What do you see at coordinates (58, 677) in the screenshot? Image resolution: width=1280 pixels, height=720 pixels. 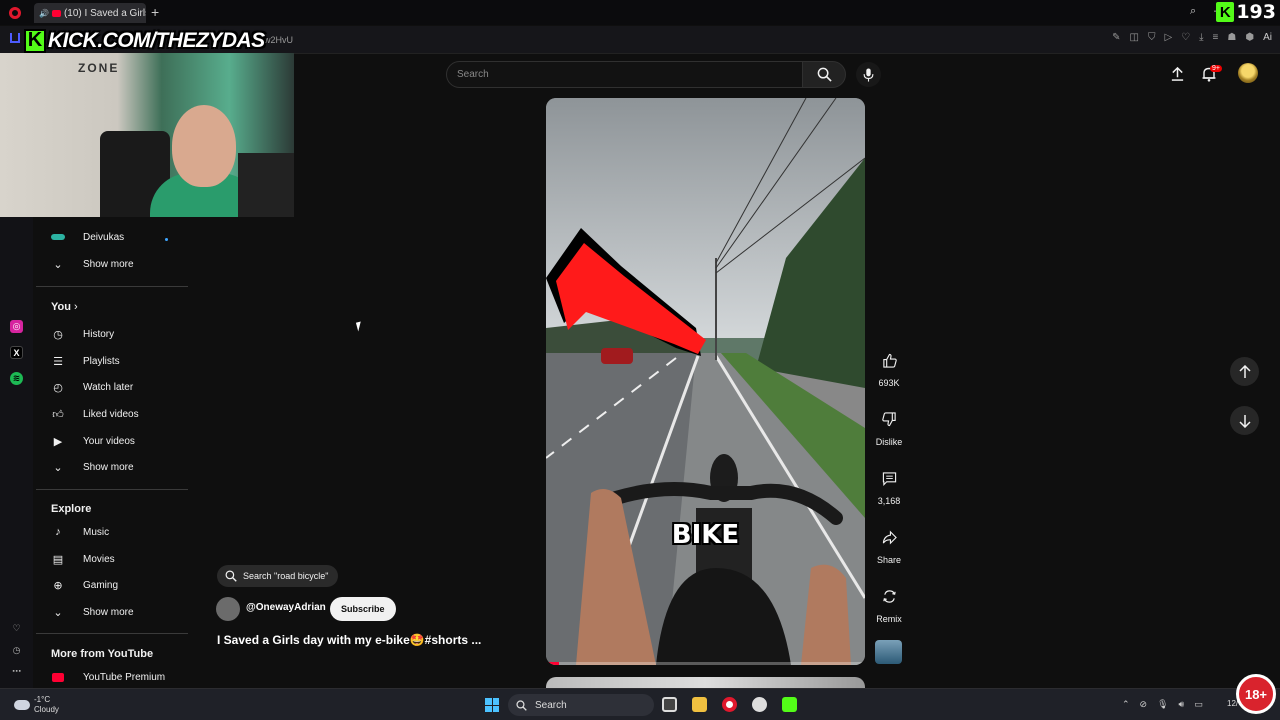 I see `youtube-premium-icon` at bounding box center [58, 677].